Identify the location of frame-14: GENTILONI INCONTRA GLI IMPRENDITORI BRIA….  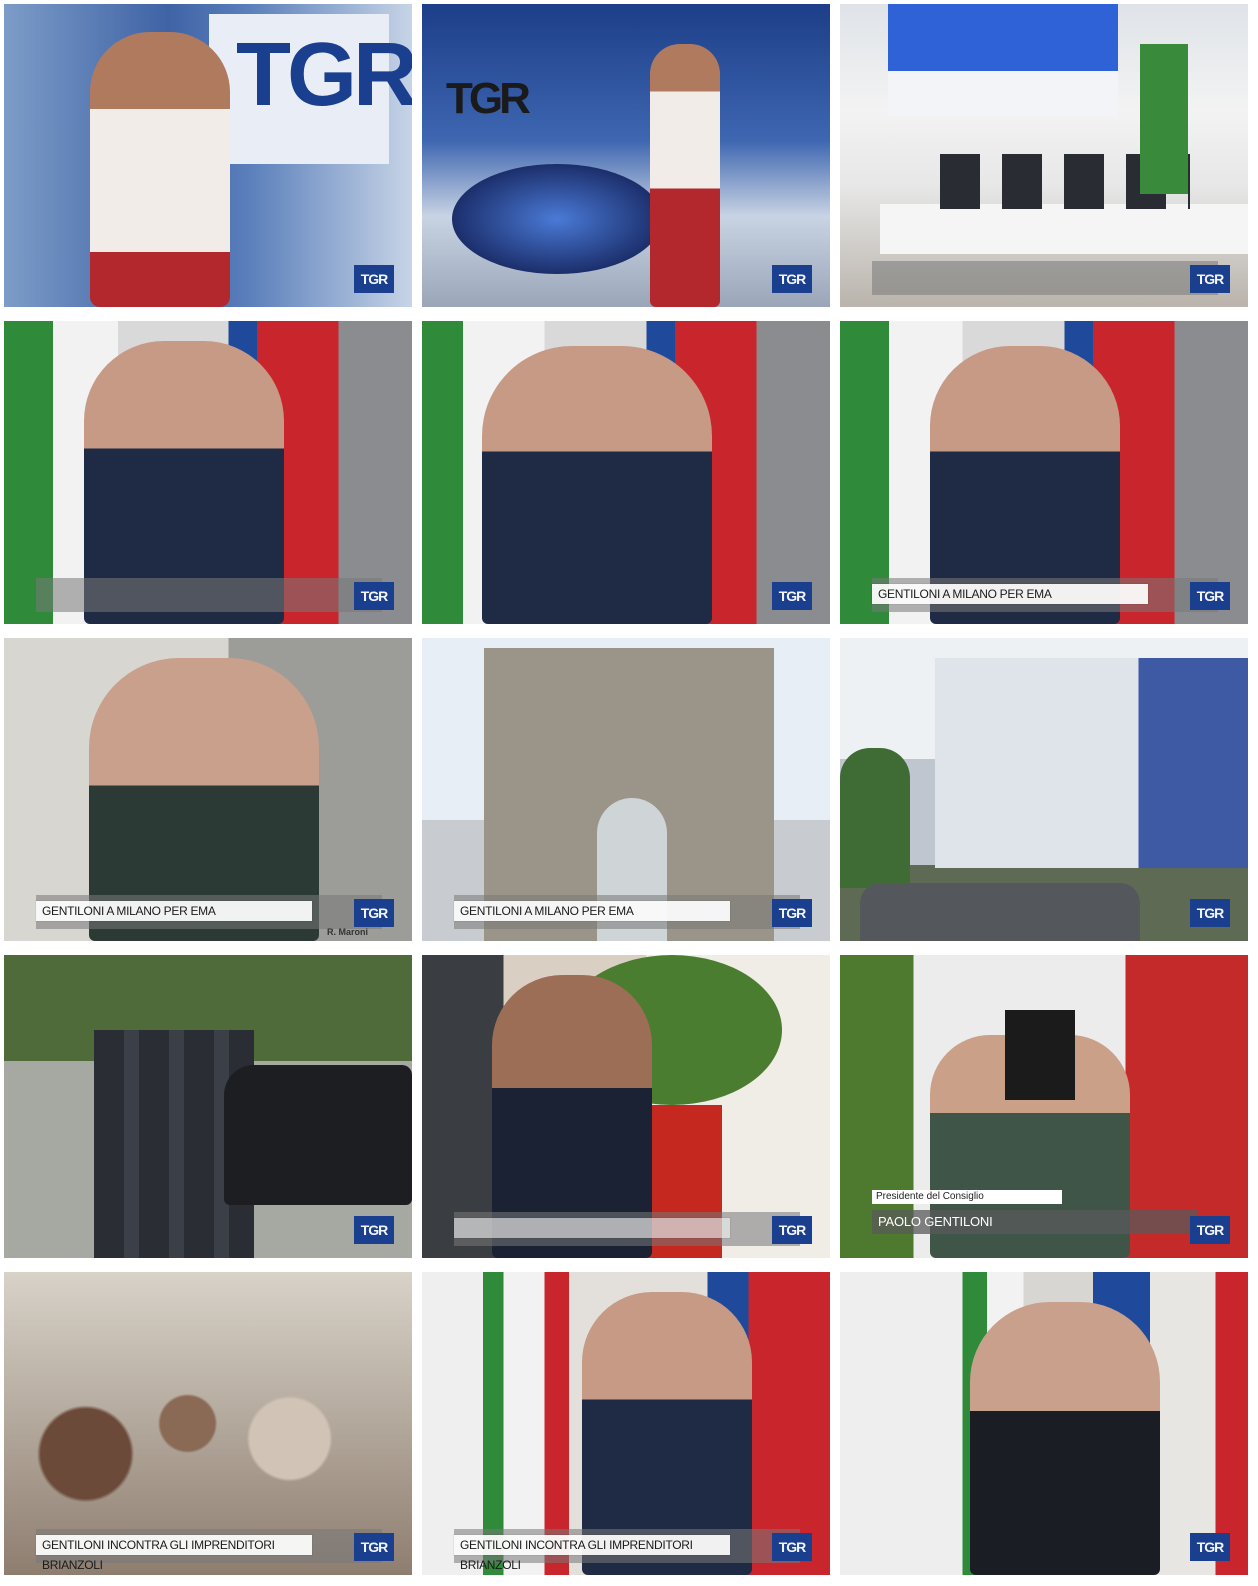
(626, 1423).